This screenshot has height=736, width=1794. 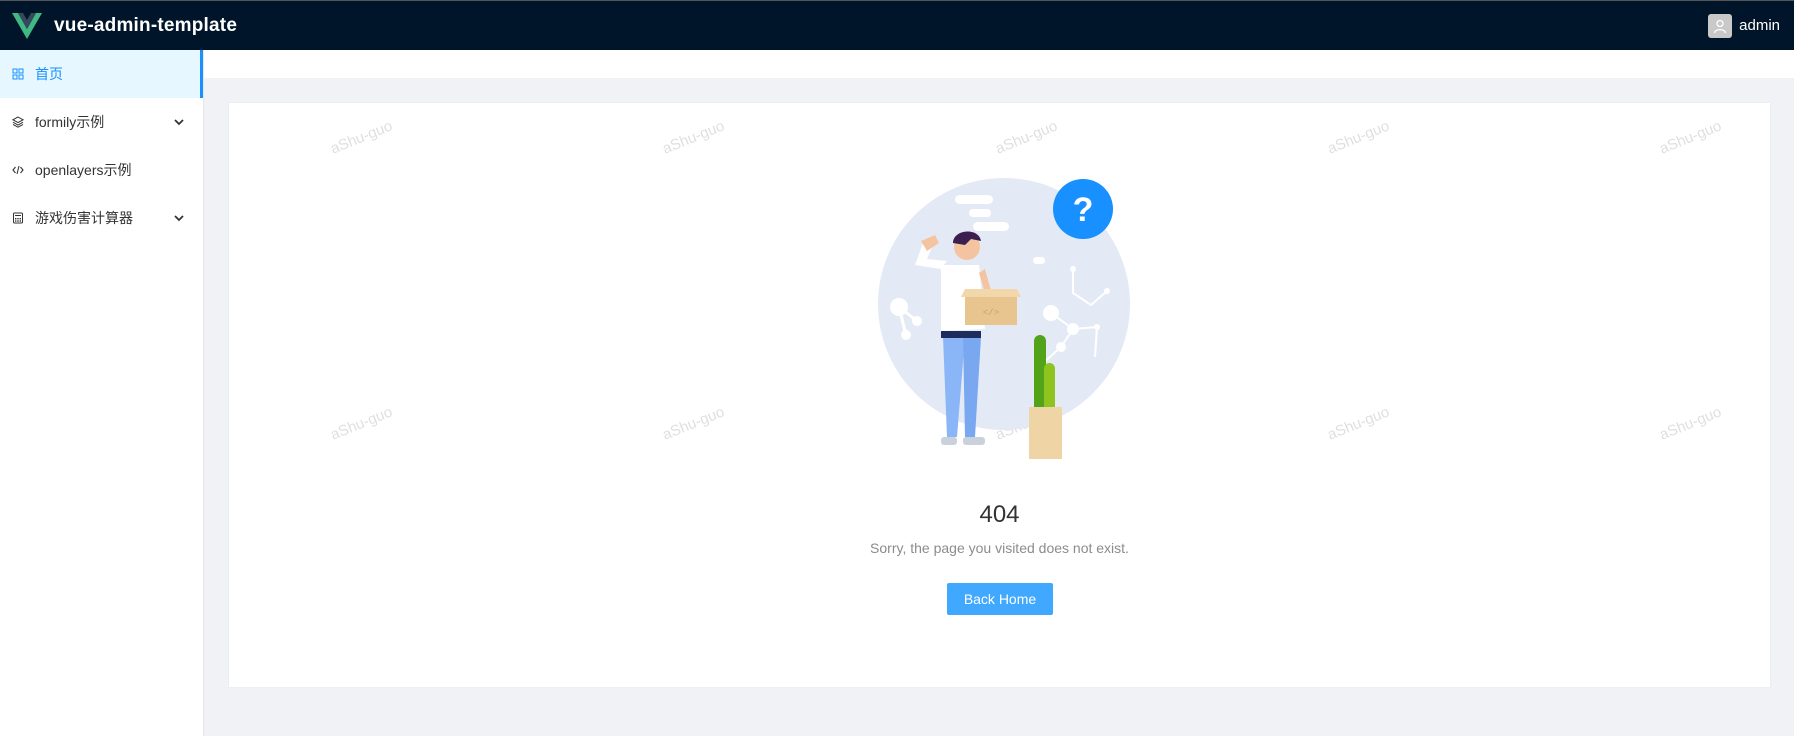 I want to click on vue-logo-icon, so click(x=27, y=25).